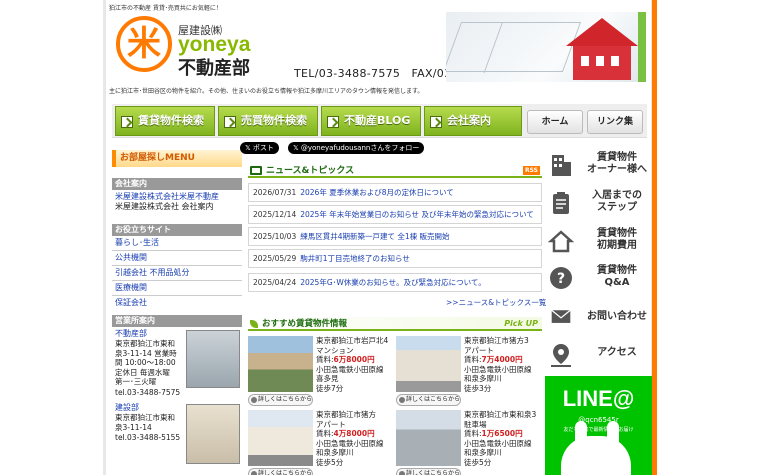  Describe the element at coordinates (496, 302) in the screenshot. I see `news-more-link: >>ニュース&トピックス一覧` at that location.